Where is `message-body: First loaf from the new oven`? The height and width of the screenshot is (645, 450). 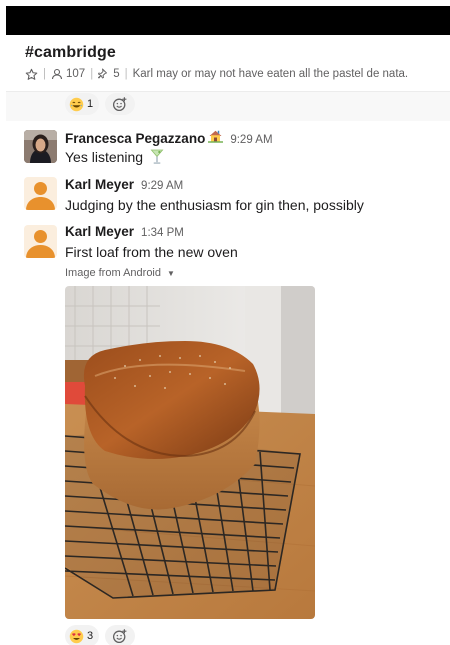
message-body: First loaf from the new oven is located at coordinates (151, 252).